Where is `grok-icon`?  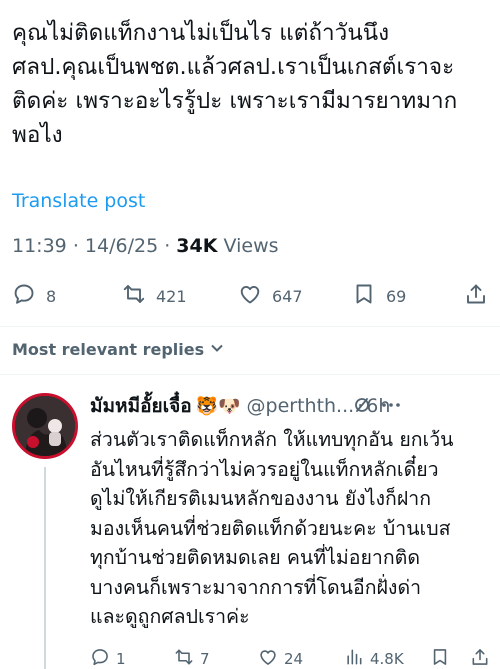 grok-icon is located at coordinates (362, 405).